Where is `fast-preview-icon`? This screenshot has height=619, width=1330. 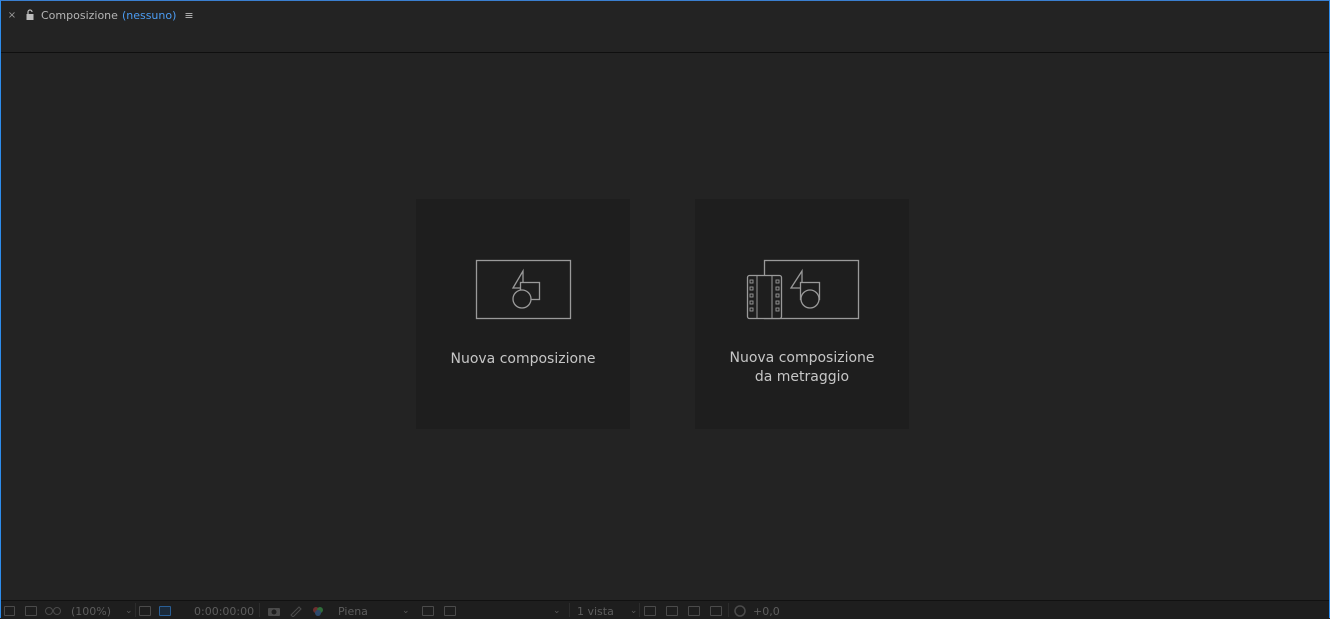 fast-preview-icon is located at coordinates (672, 611).